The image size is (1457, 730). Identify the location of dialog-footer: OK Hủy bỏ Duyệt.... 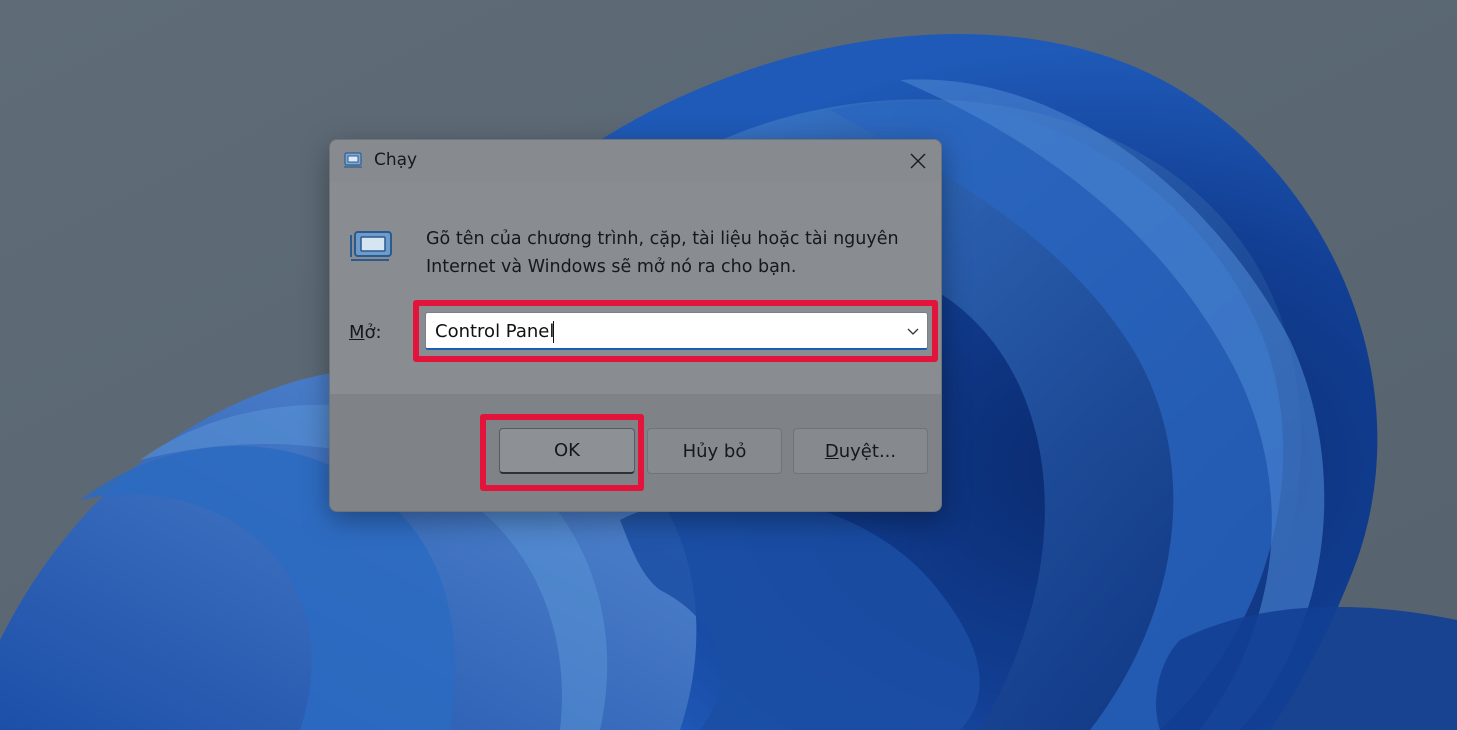
(635, 452).